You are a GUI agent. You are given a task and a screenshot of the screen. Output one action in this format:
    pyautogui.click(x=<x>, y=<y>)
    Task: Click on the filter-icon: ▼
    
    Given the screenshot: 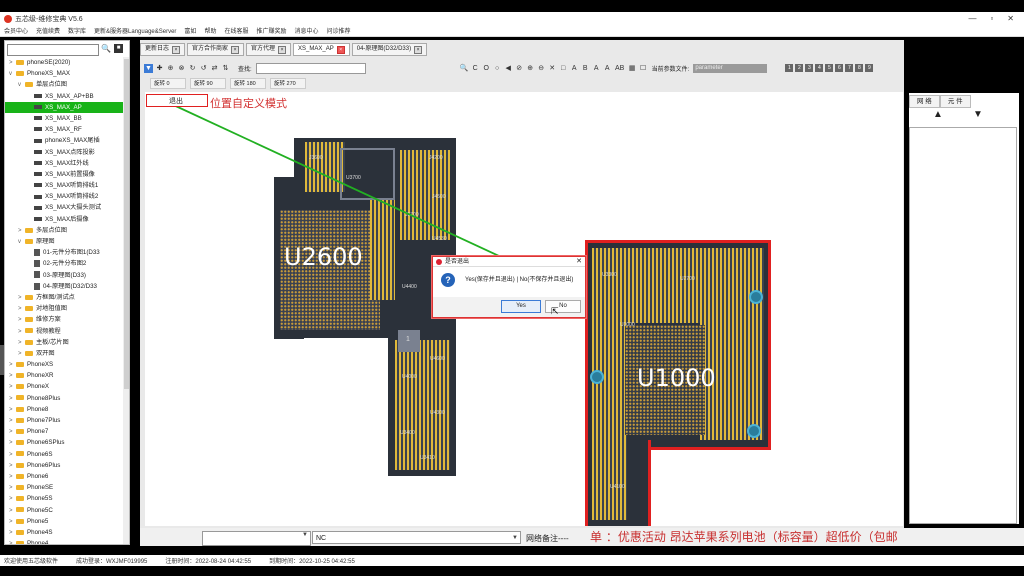 What is the action you would take?
    pyautogui.click(x=148, y=68)
    